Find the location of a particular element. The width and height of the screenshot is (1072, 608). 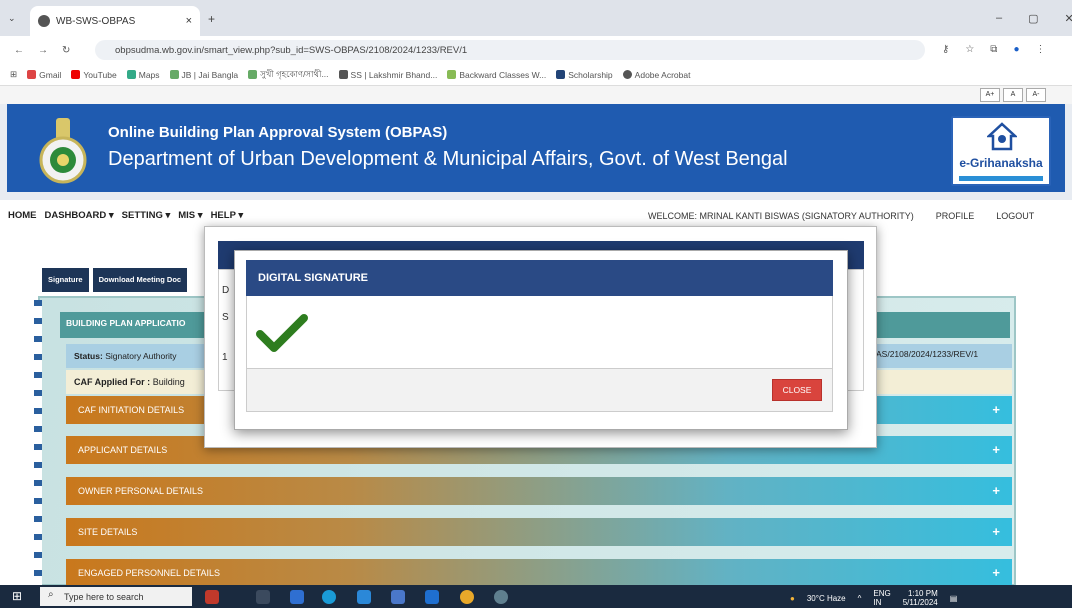

tab-download-meeting-doc: Download Meeting Doc is located at coordinates (140, 280).